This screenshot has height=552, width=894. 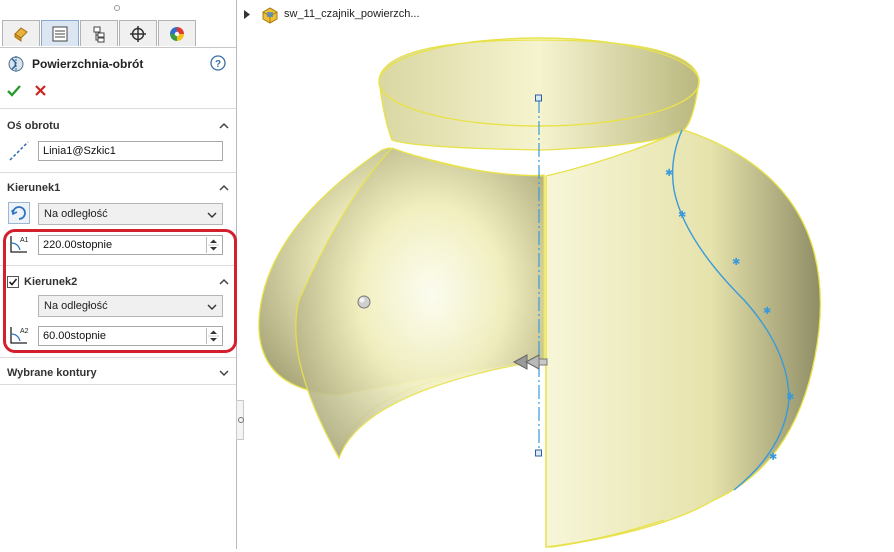 What do you see at coordinates (247, 14) in the screenshot?
I see `expand-arrow-icon` at bounding box center [247, 14].